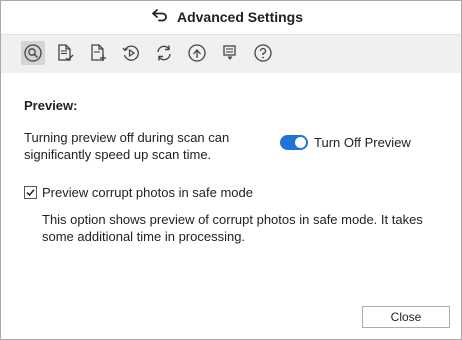  Describe the element at coordinates (164, 53) in the screenshot. I see `update-icon` at that location.